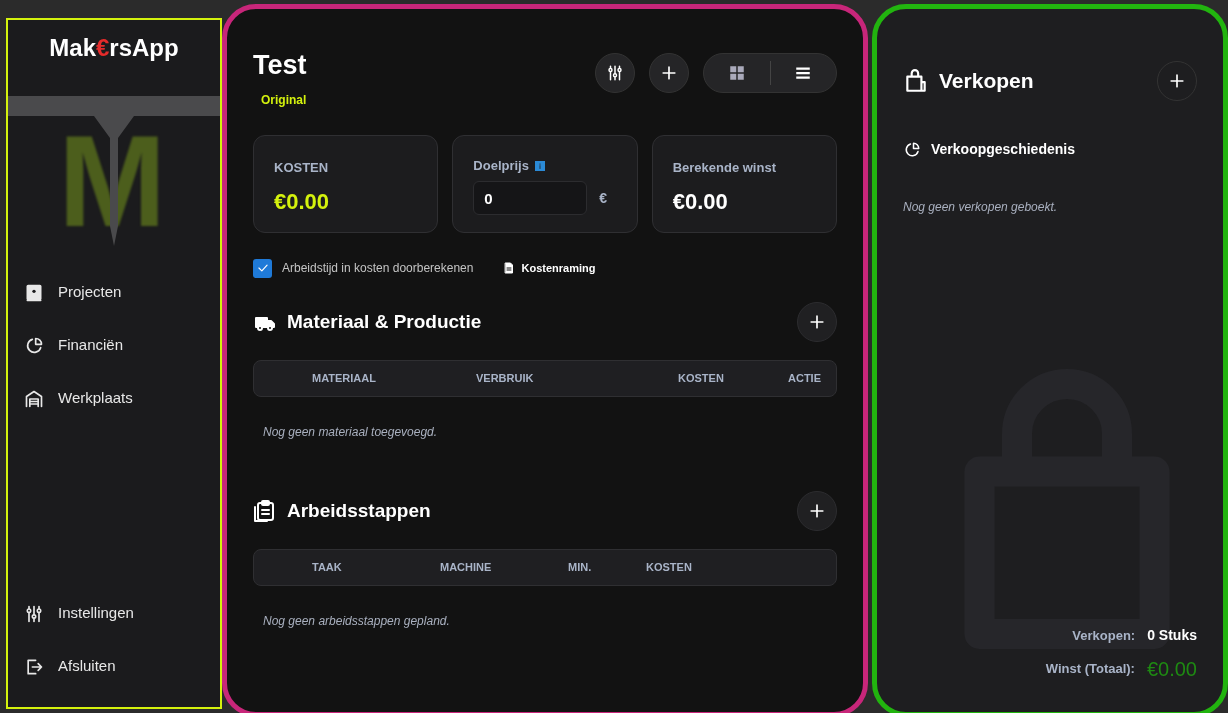 Image resolution: width=1228 pixels, height=713 pixels. Describe the element at coordinates (1172, 635) in the screenshot. I see `summary-value: 0 Stuks` at that location.